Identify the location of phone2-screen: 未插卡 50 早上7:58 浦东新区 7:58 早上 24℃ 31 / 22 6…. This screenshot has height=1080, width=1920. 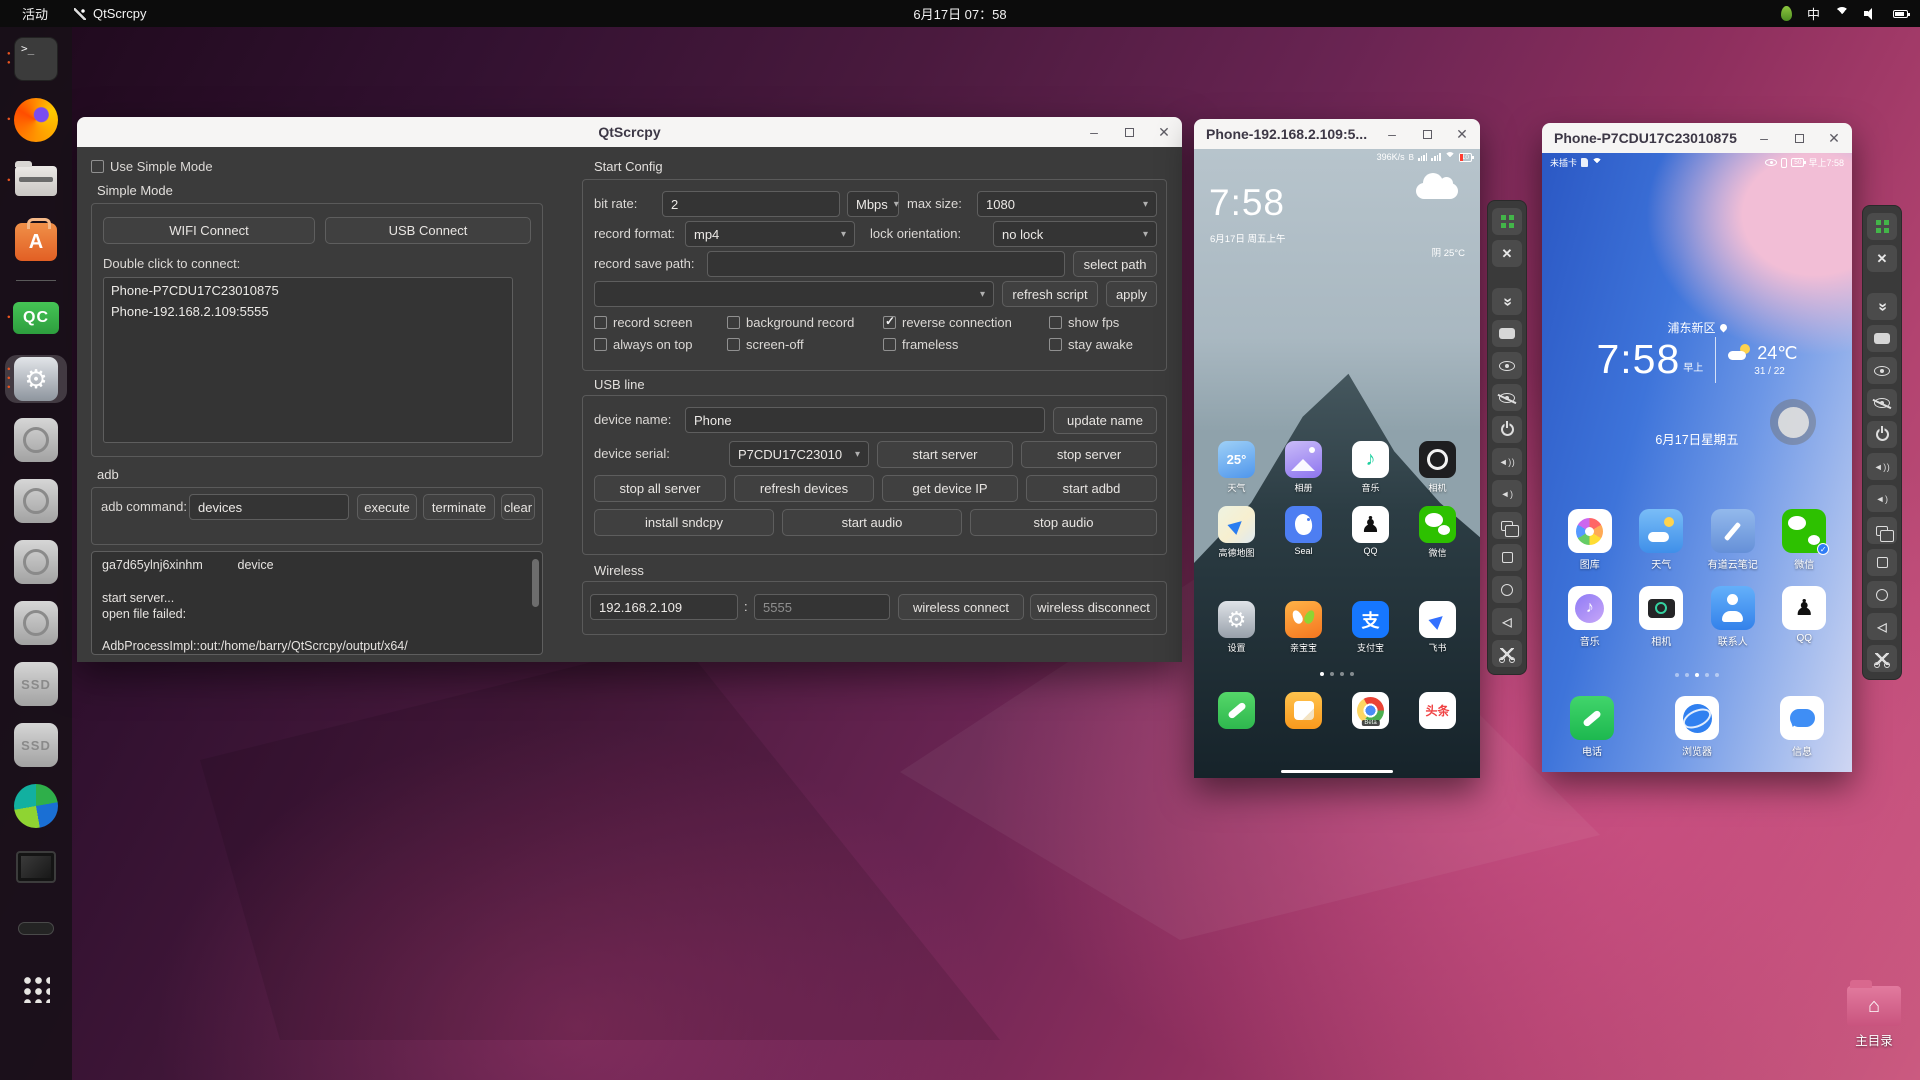
(1697, 462).